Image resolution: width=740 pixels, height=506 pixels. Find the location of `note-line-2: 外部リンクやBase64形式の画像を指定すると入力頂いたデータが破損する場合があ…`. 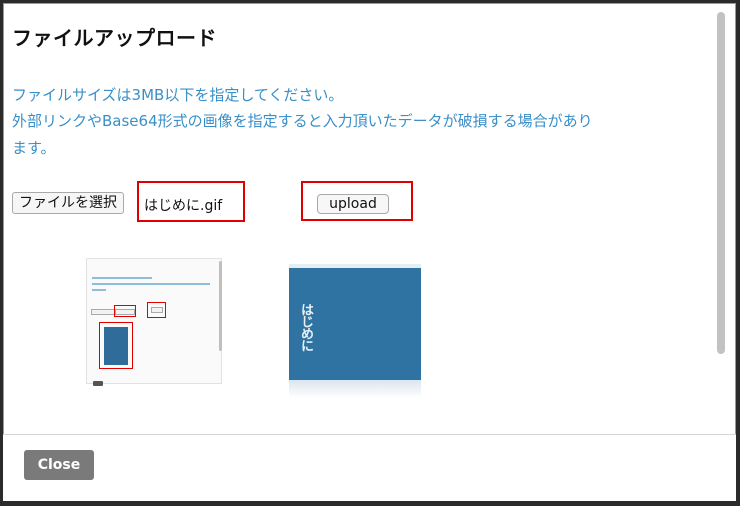

note-line-2: 外部リンクやBase64形式の画像を指定すると入力頂いたデータが破損する場合があ… is located at coordinates (302, 121).